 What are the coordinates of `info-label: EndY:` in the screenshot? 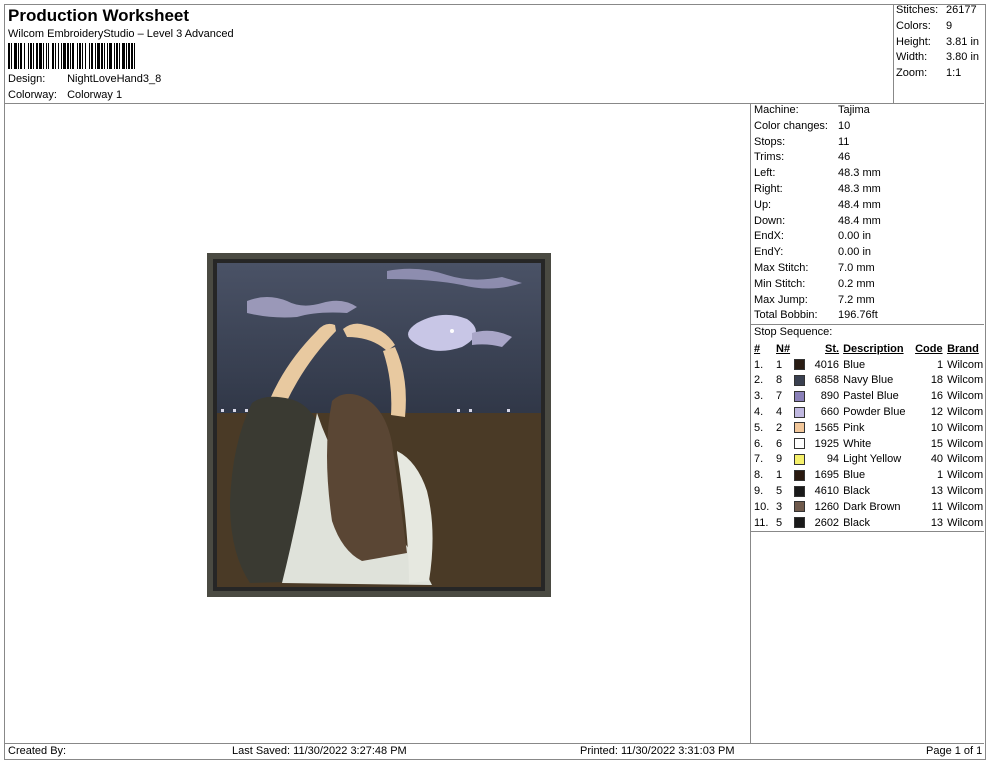 It's located at (769, 252).